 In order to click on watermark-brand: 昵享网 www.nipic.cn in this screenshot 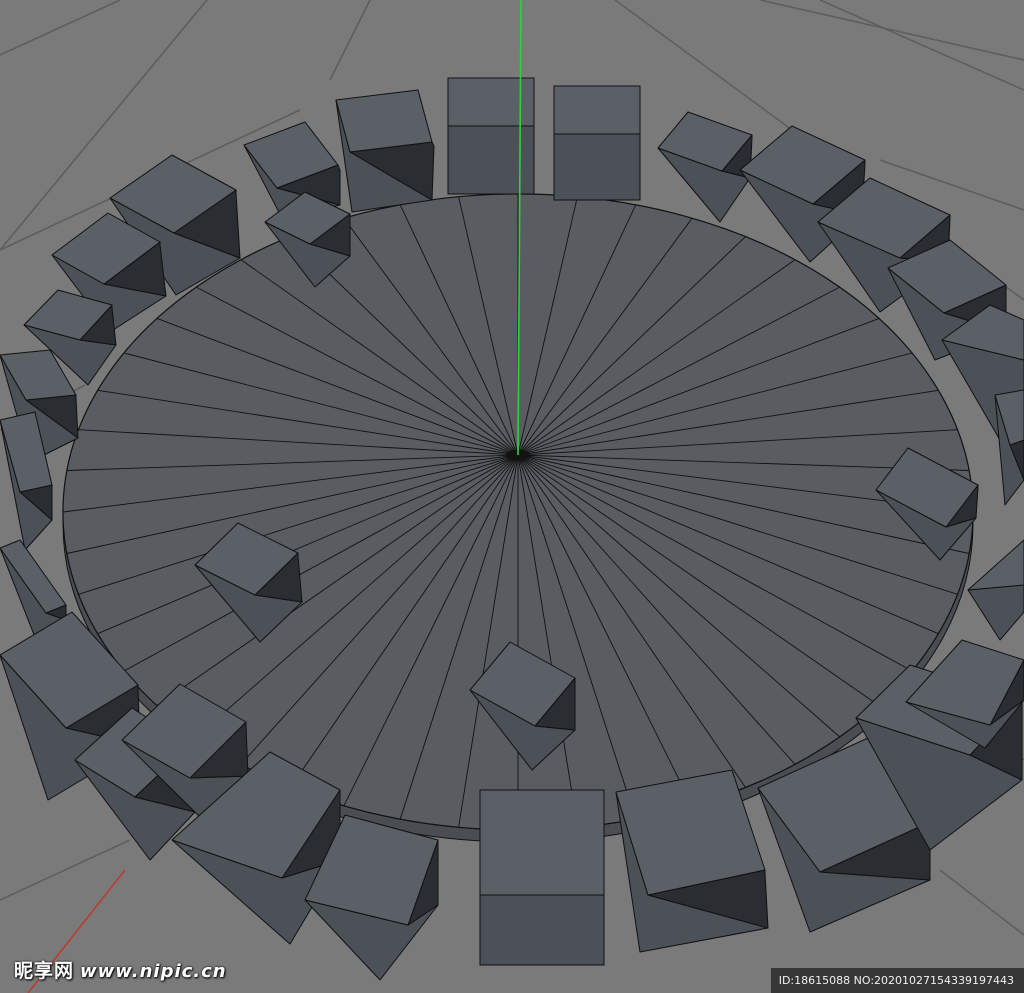, I will do `click(120, 969)`.